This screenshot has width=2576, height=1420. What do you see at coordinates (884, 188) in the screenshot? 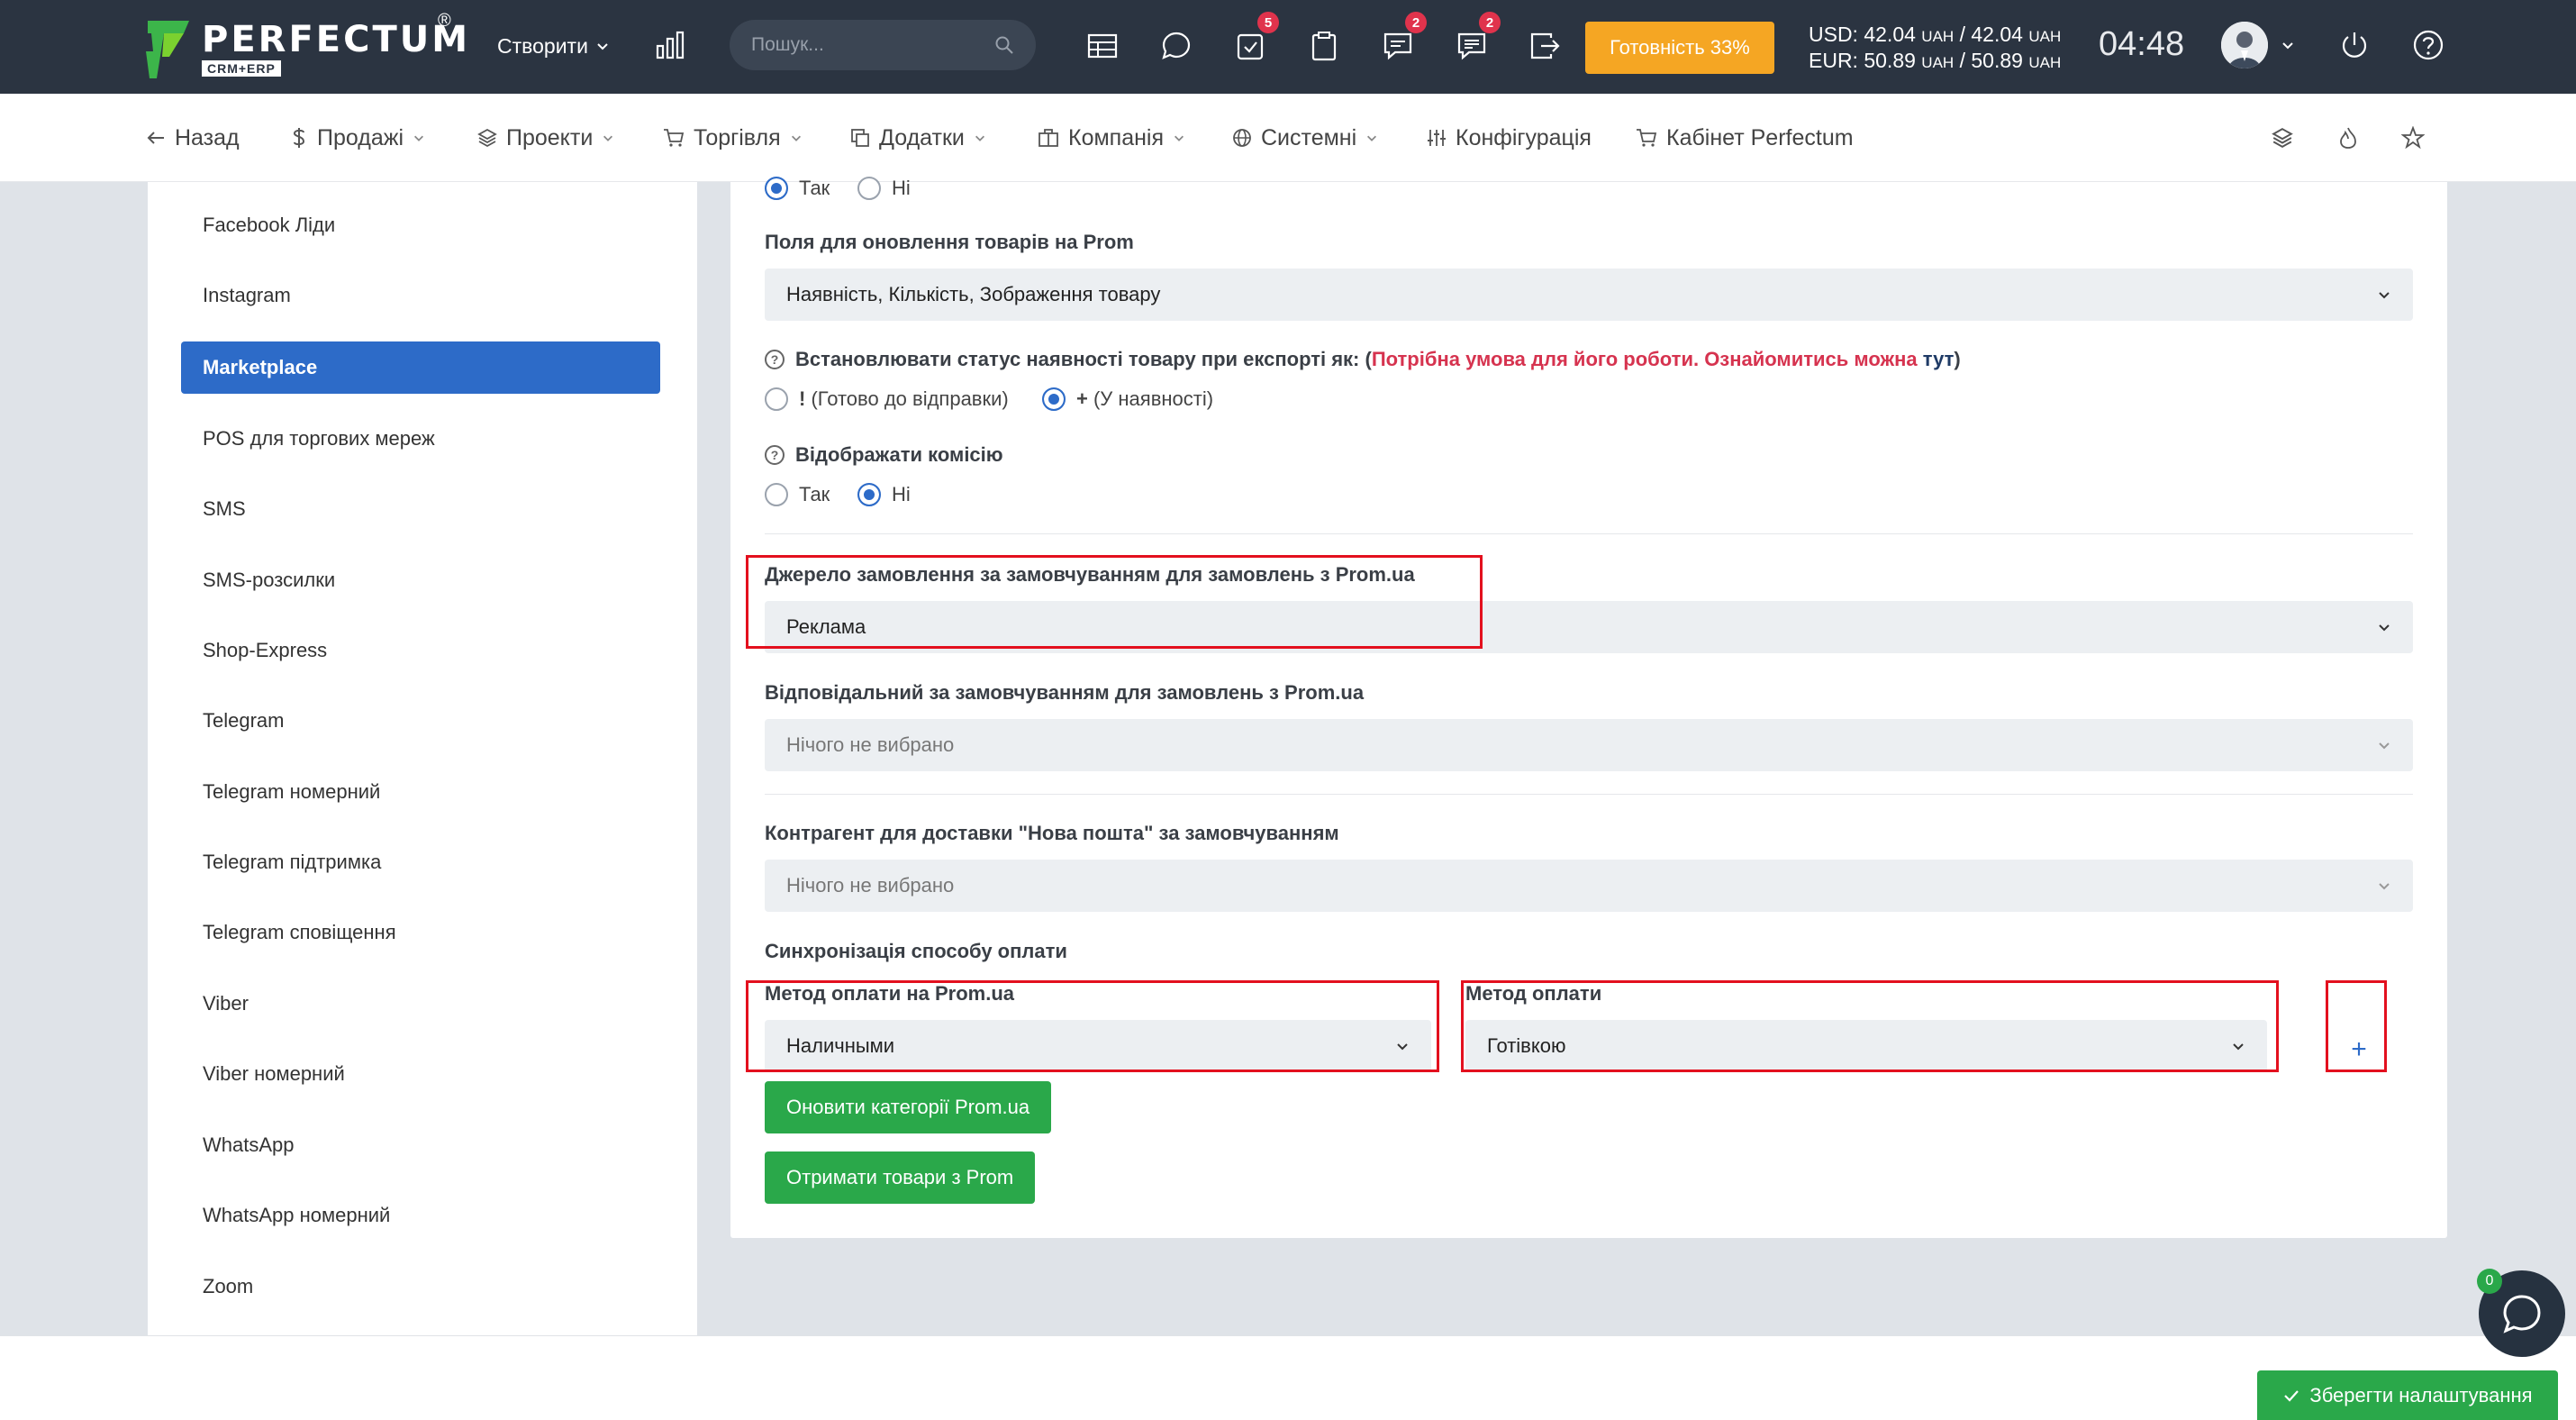
I see `radio-no-top: Ні` at bounding box center [884, 188].